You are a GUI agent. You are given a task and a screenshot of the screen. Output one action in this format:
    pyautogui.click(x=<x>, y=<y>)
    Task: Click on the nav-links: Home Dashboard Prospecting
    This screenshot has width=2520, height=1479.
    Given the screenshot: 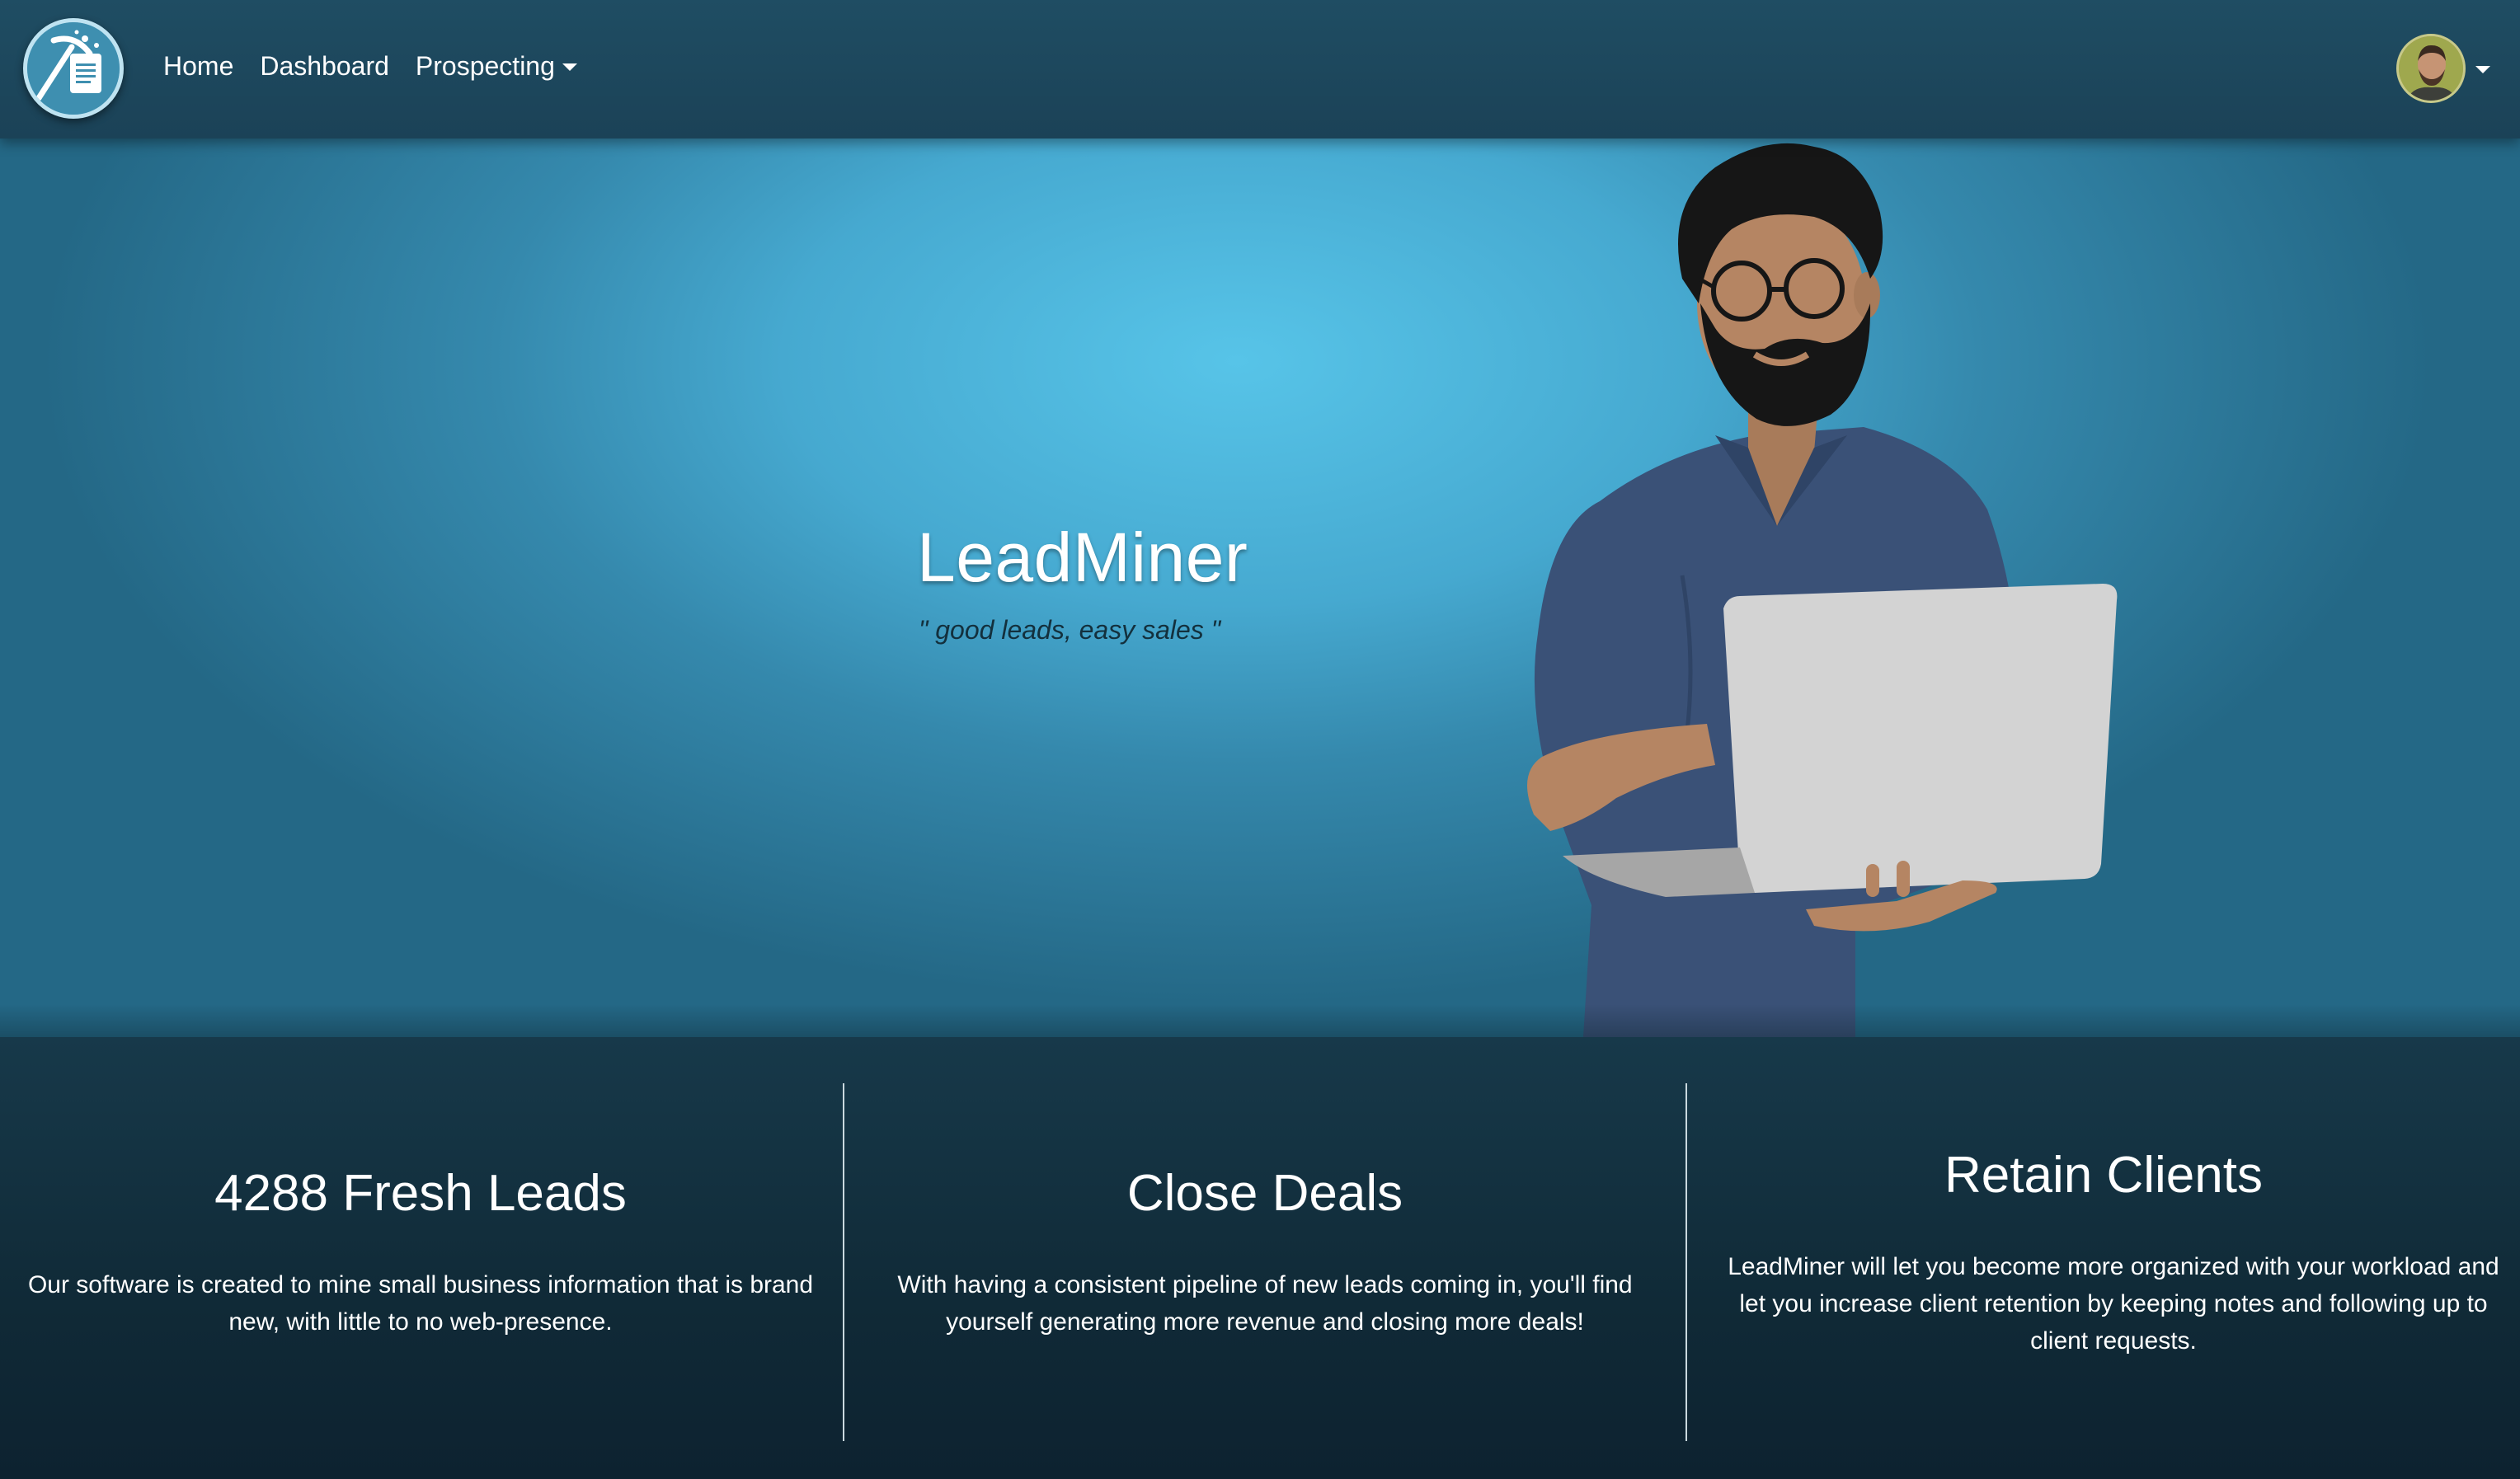 What is the action you would take?
    pyautogui.click(x=383, y=66)
    